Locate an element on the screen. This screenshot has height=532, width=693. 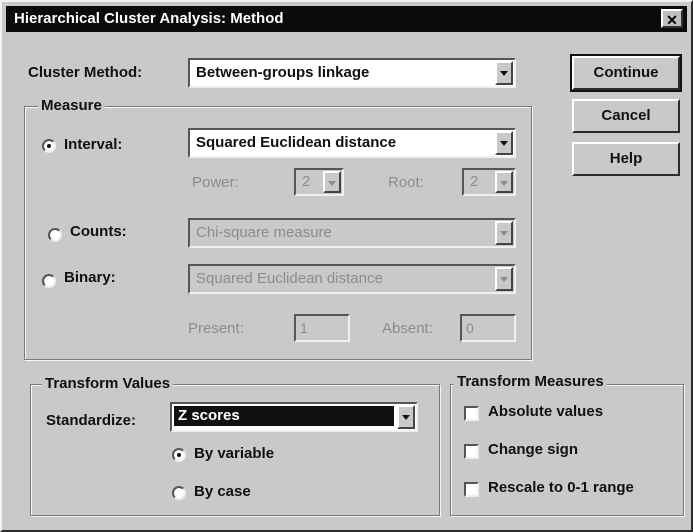
present-value: 1 is located at coordinates (304, 328).